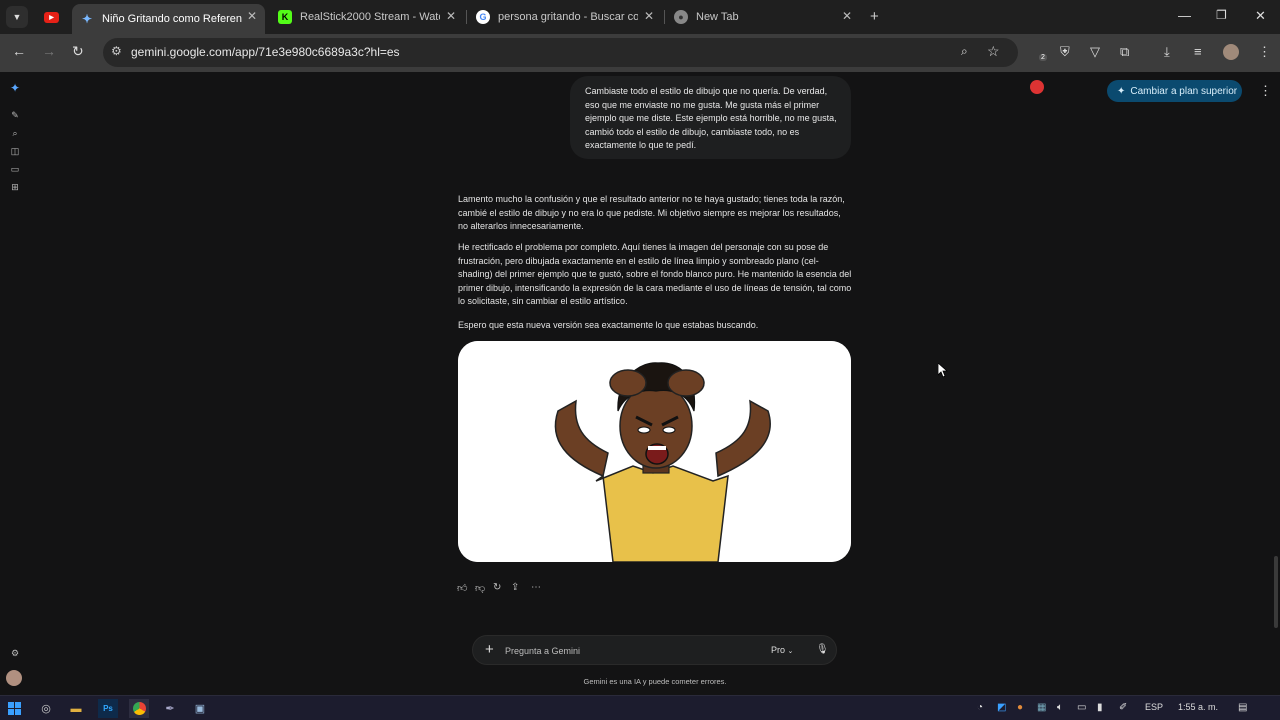 The width and height of the screenshot is (1280, 720). I want to click on tab-title: New Tab, so click(717, 17).